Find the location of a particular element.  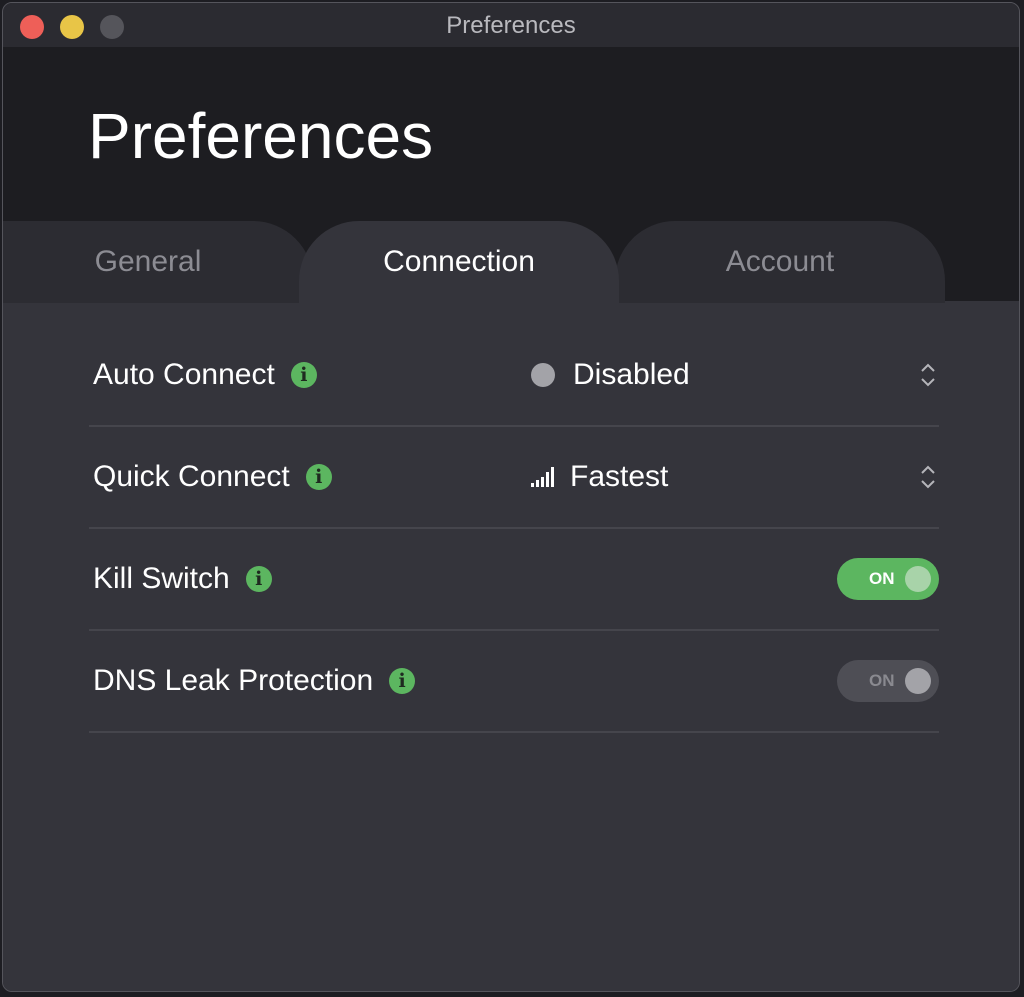

tab-connection: Connection is located at coordinates (459, 262).